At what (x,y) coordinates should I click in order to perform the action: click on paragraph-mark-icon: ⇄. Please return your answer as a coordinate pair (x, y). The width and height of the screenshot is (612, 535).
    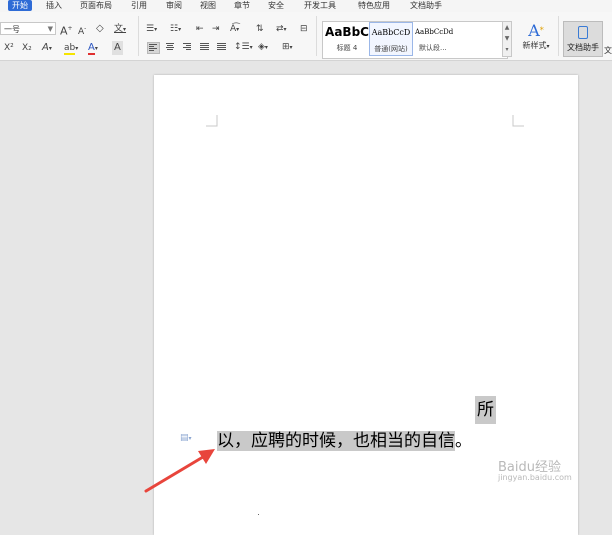
    Looking at the image, I should click on (280, 29).